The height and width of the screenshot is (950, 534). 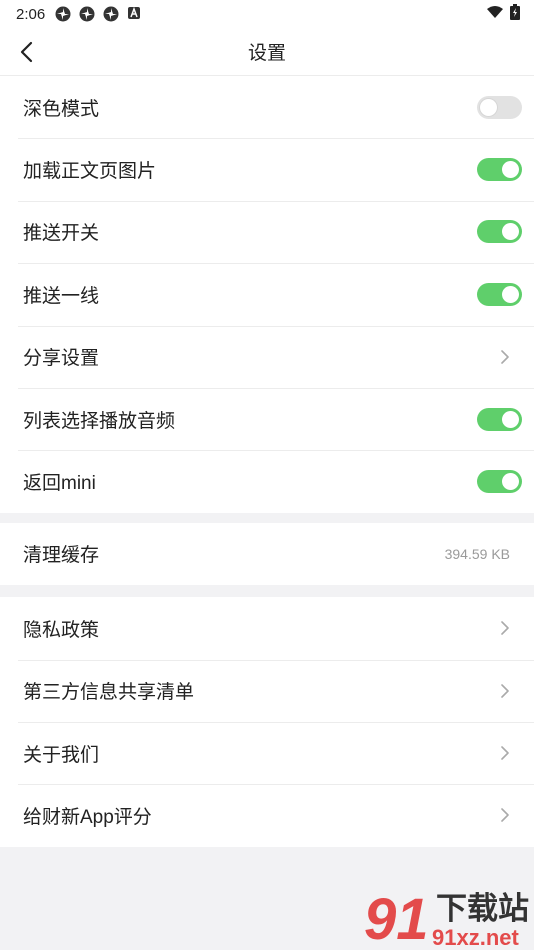 I want to click on svg-text: 91, so click(x=396, y=918).